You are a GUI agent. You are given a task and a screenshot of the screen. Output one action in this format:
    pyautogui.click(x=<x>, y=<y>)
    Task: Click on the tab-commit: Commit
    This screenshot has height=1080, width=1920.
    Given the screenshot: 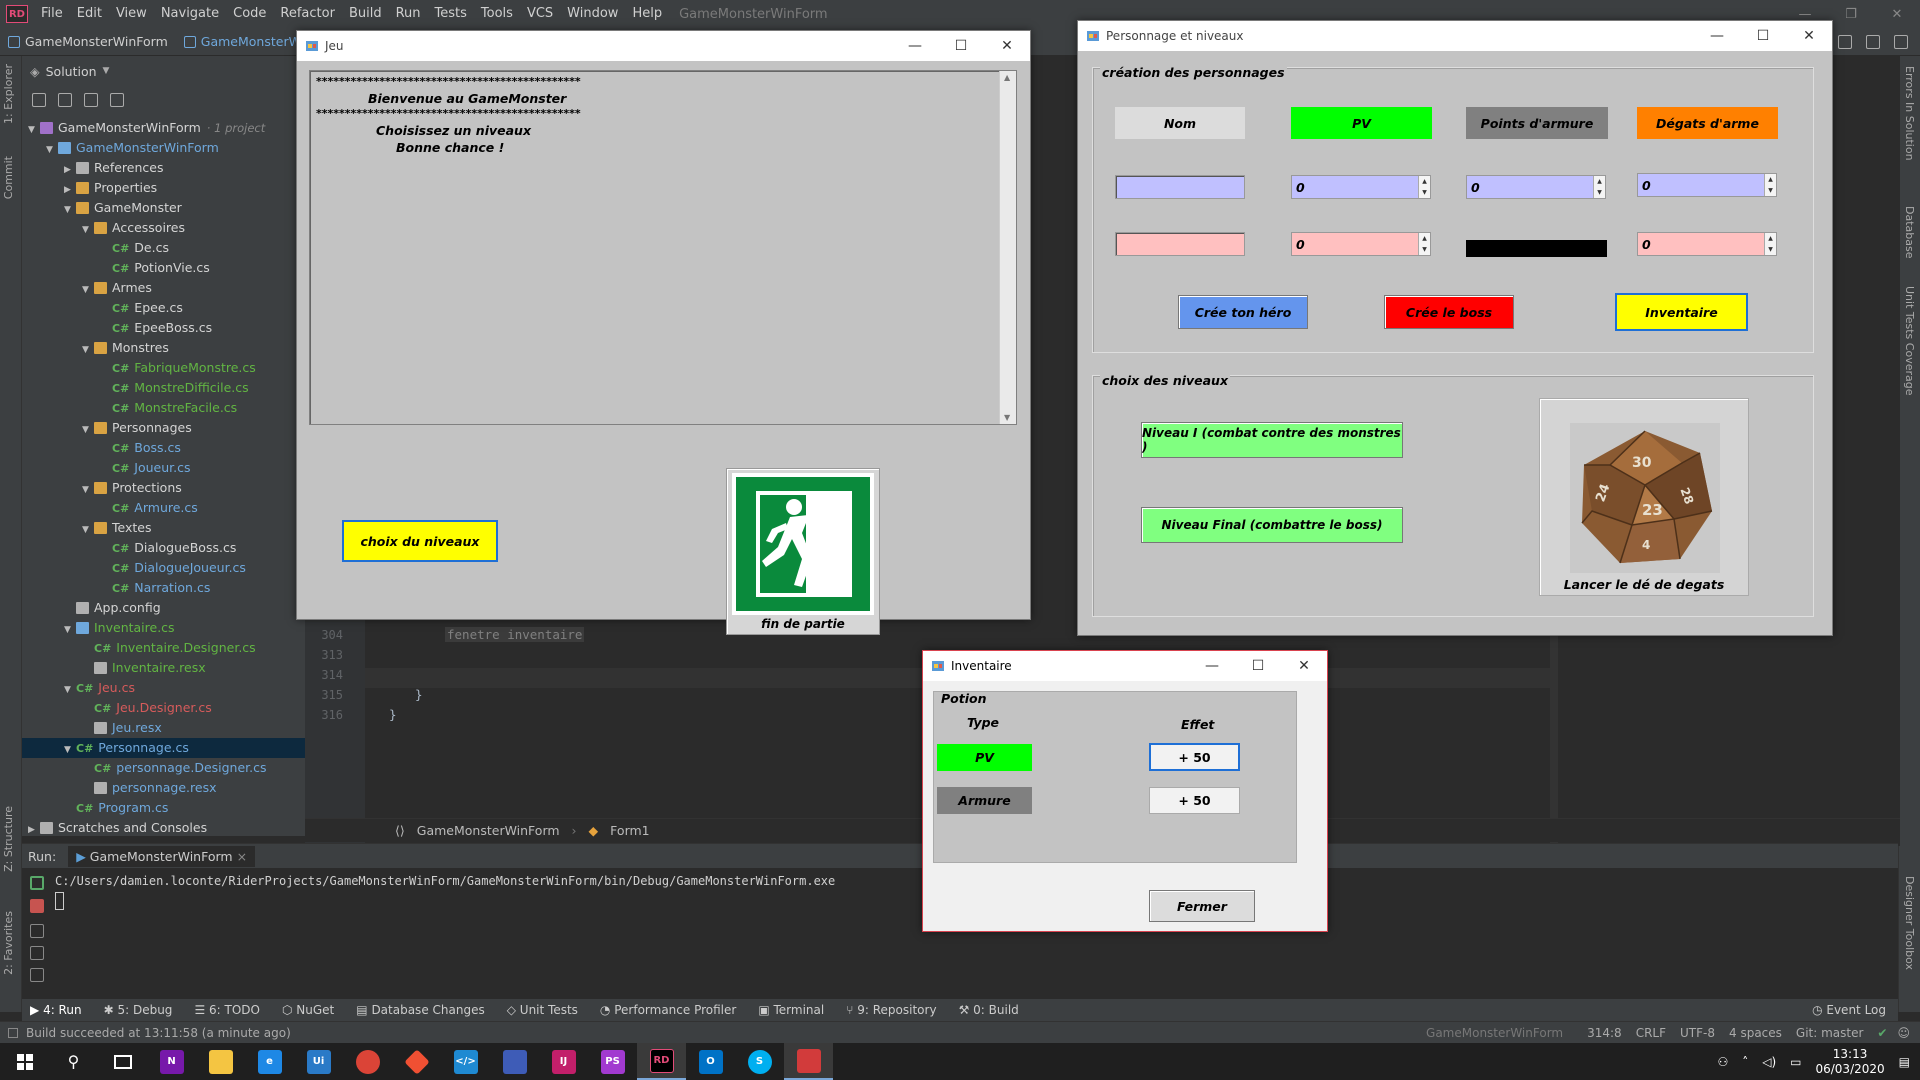 What is the action you would take?
    pyautogui.click(x=8, y=177)
    